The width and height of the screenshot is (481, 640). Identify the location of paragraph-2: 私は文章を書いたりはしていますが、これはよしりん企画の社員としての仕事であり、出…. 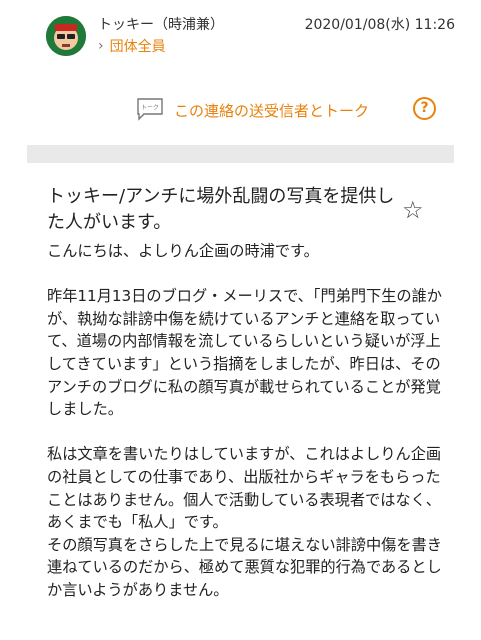
(244, 488).